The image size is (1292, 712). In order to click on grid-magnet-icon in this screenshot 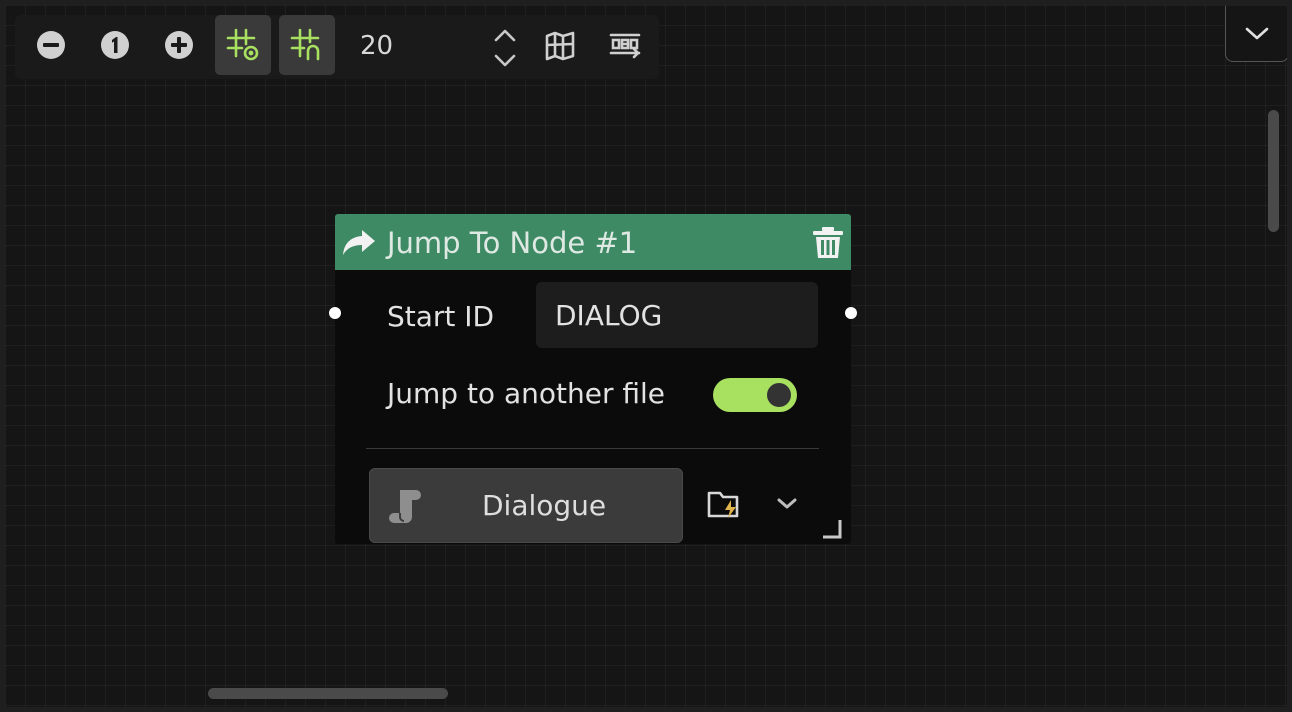, I will do `click(305, 44)`.